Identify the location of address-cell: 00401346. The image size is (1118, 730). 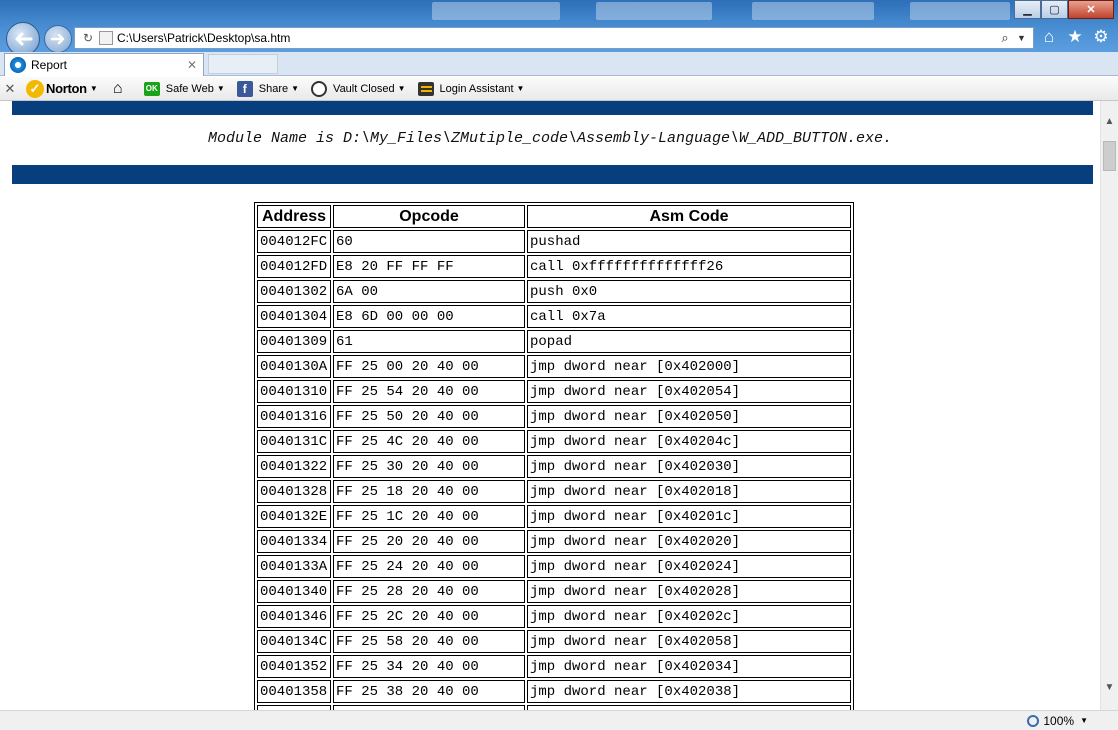
(294, 616).